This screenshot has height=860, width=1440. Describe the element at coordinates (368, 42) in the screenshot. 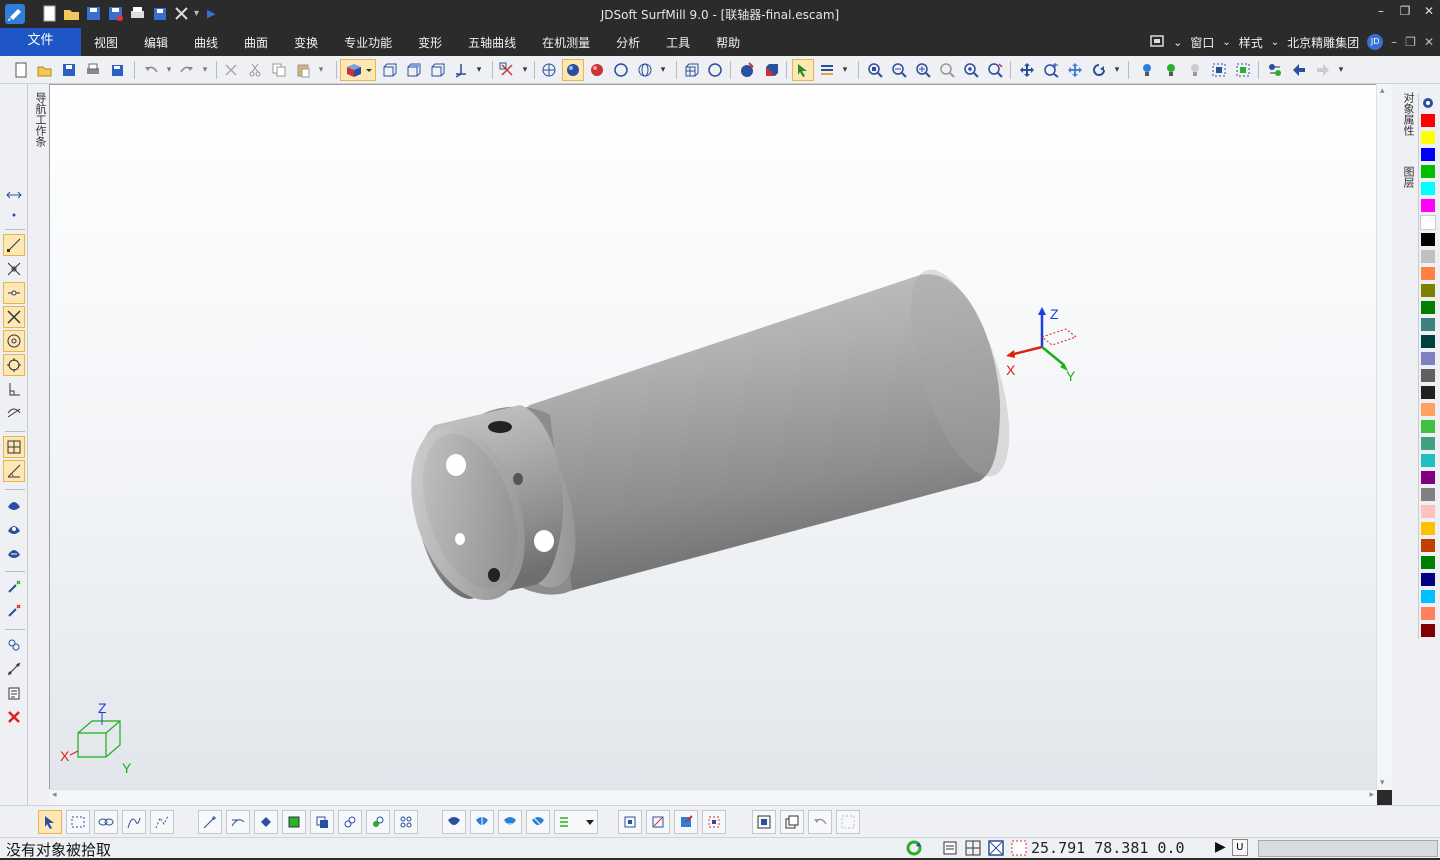

I see `menu-special-functions: 专业功能` at that location.